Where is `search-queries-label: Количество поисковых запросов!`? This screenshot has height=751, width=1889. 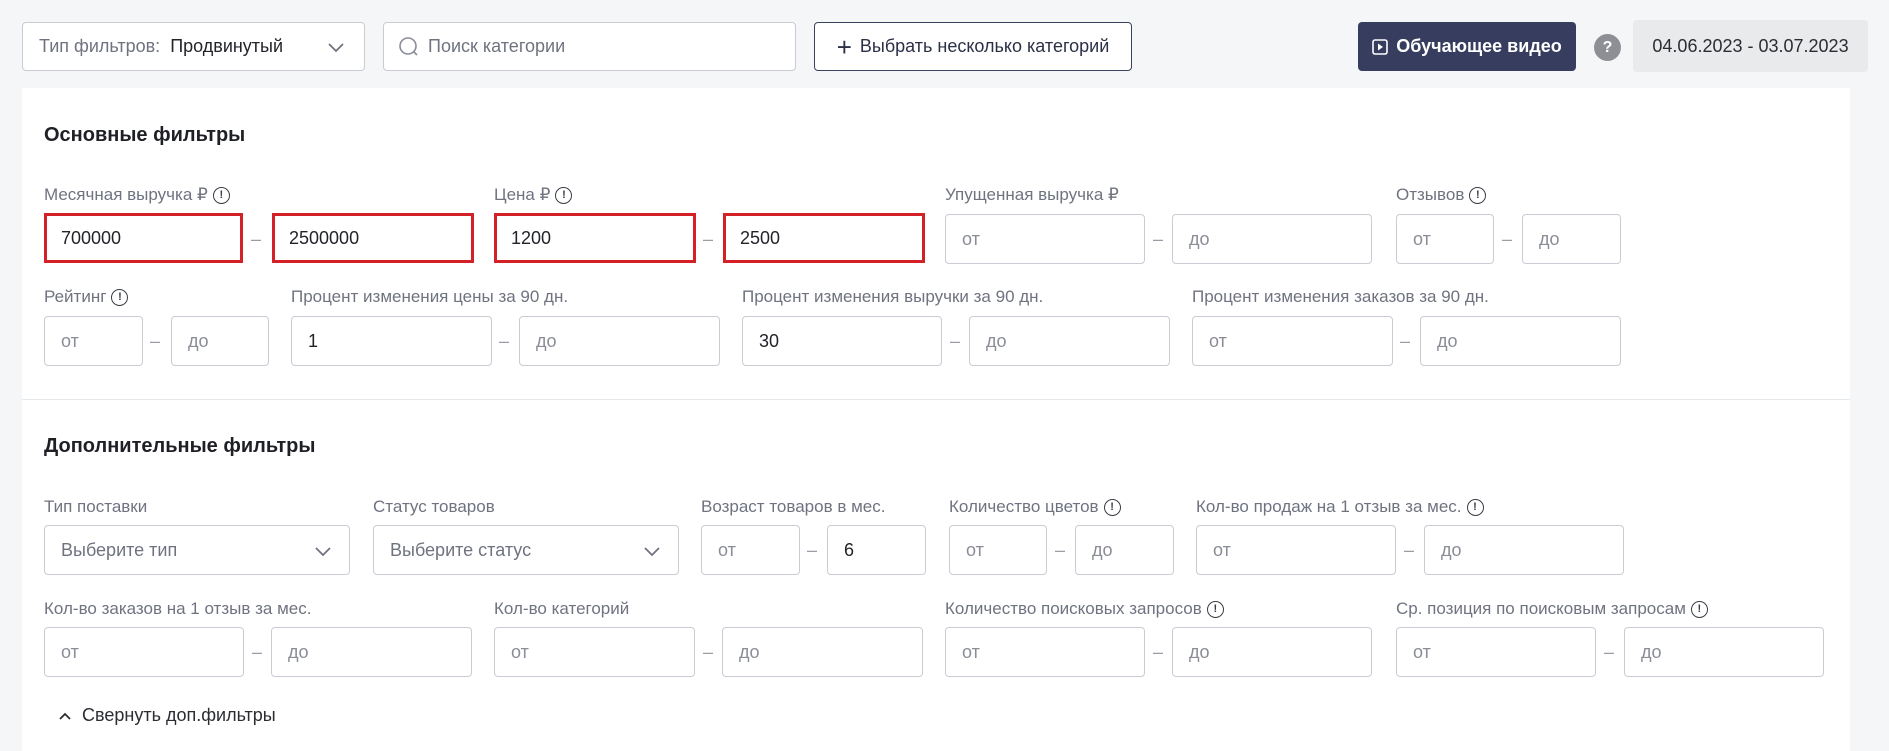
search-queries-label: Количество поисковых запросов! is located at coordinates (1084, 609).